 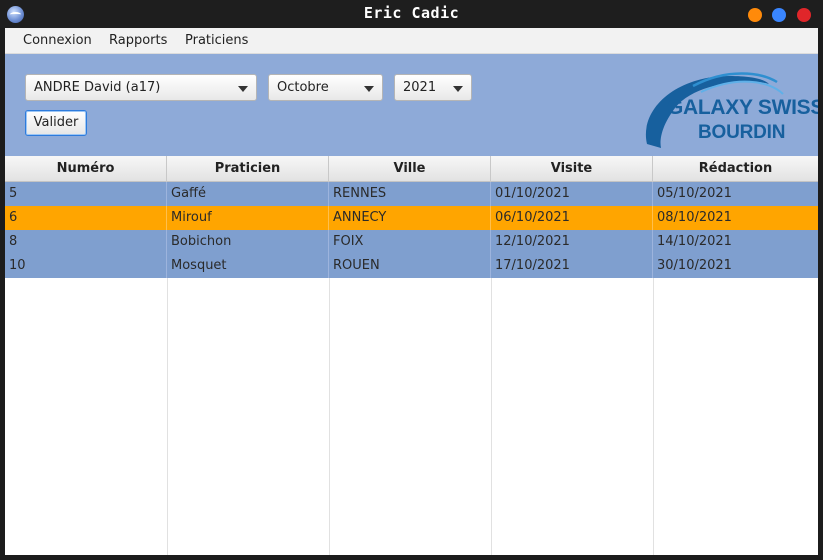 I want to click on logo-line2: BOURDIN, so click(x=742, y=132).